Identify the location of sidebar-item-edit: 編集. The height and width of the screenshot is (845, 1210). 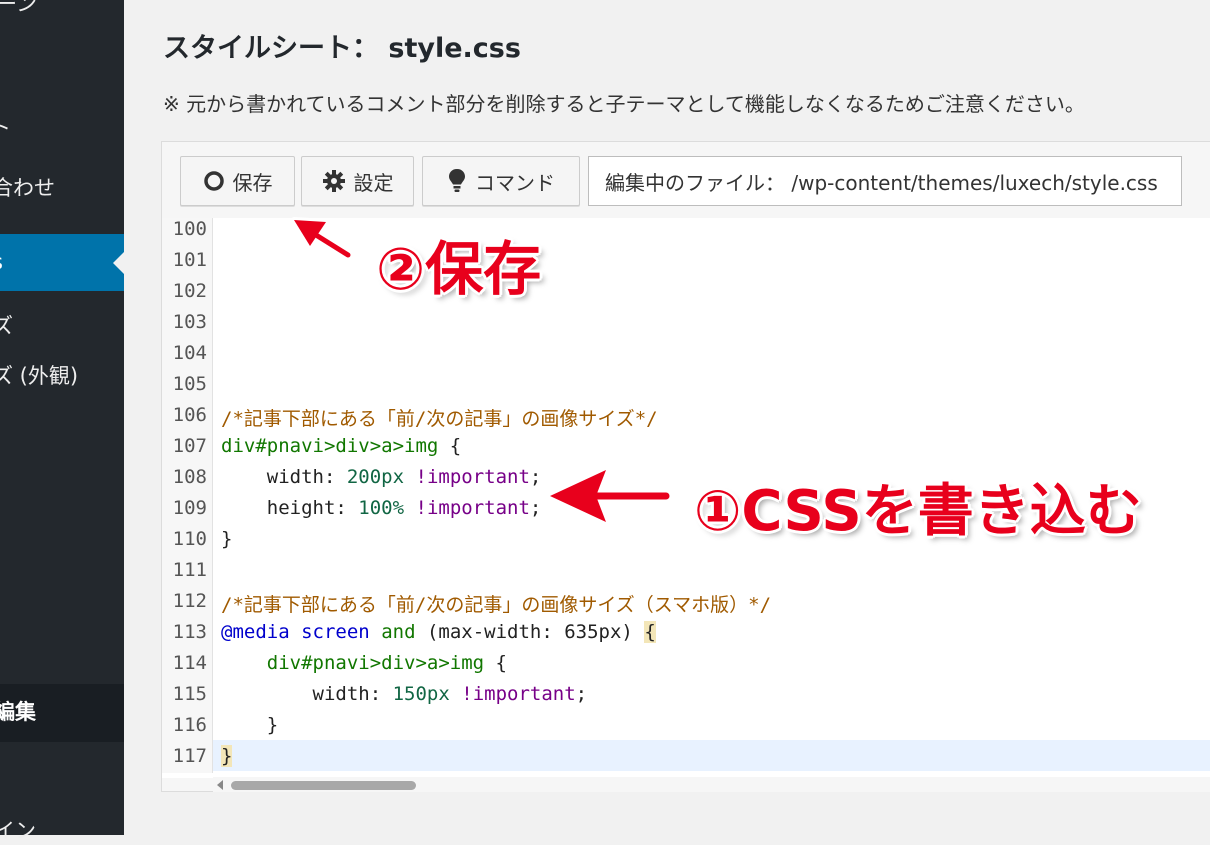
(62, 713).